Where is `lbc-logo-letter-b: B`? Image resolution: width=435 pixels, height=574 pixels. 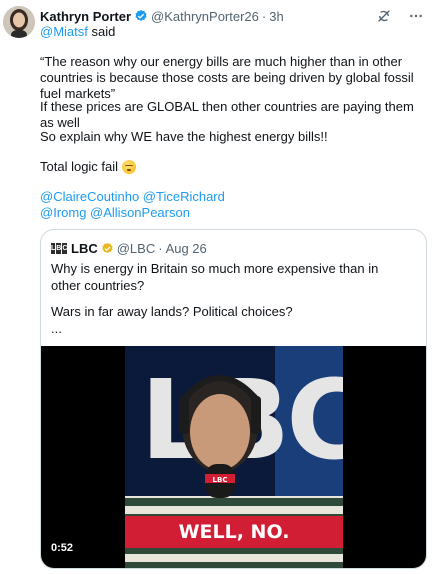 lbc-logo-letter-b: B is located at coordinates (59, 248).